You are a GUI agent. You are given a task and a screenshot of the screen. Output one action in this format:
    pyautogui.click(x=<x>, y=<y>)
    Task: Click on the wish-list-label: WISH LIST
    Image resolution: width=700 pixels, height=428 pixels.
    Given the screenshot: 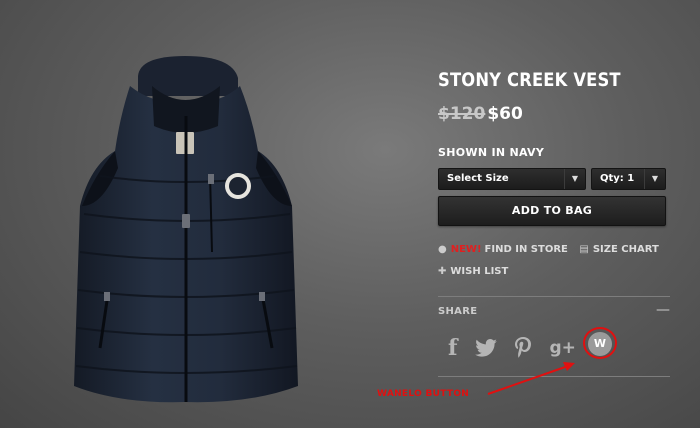 What is the action you would take?
    pyautogui.click(x=479, y=271)
    